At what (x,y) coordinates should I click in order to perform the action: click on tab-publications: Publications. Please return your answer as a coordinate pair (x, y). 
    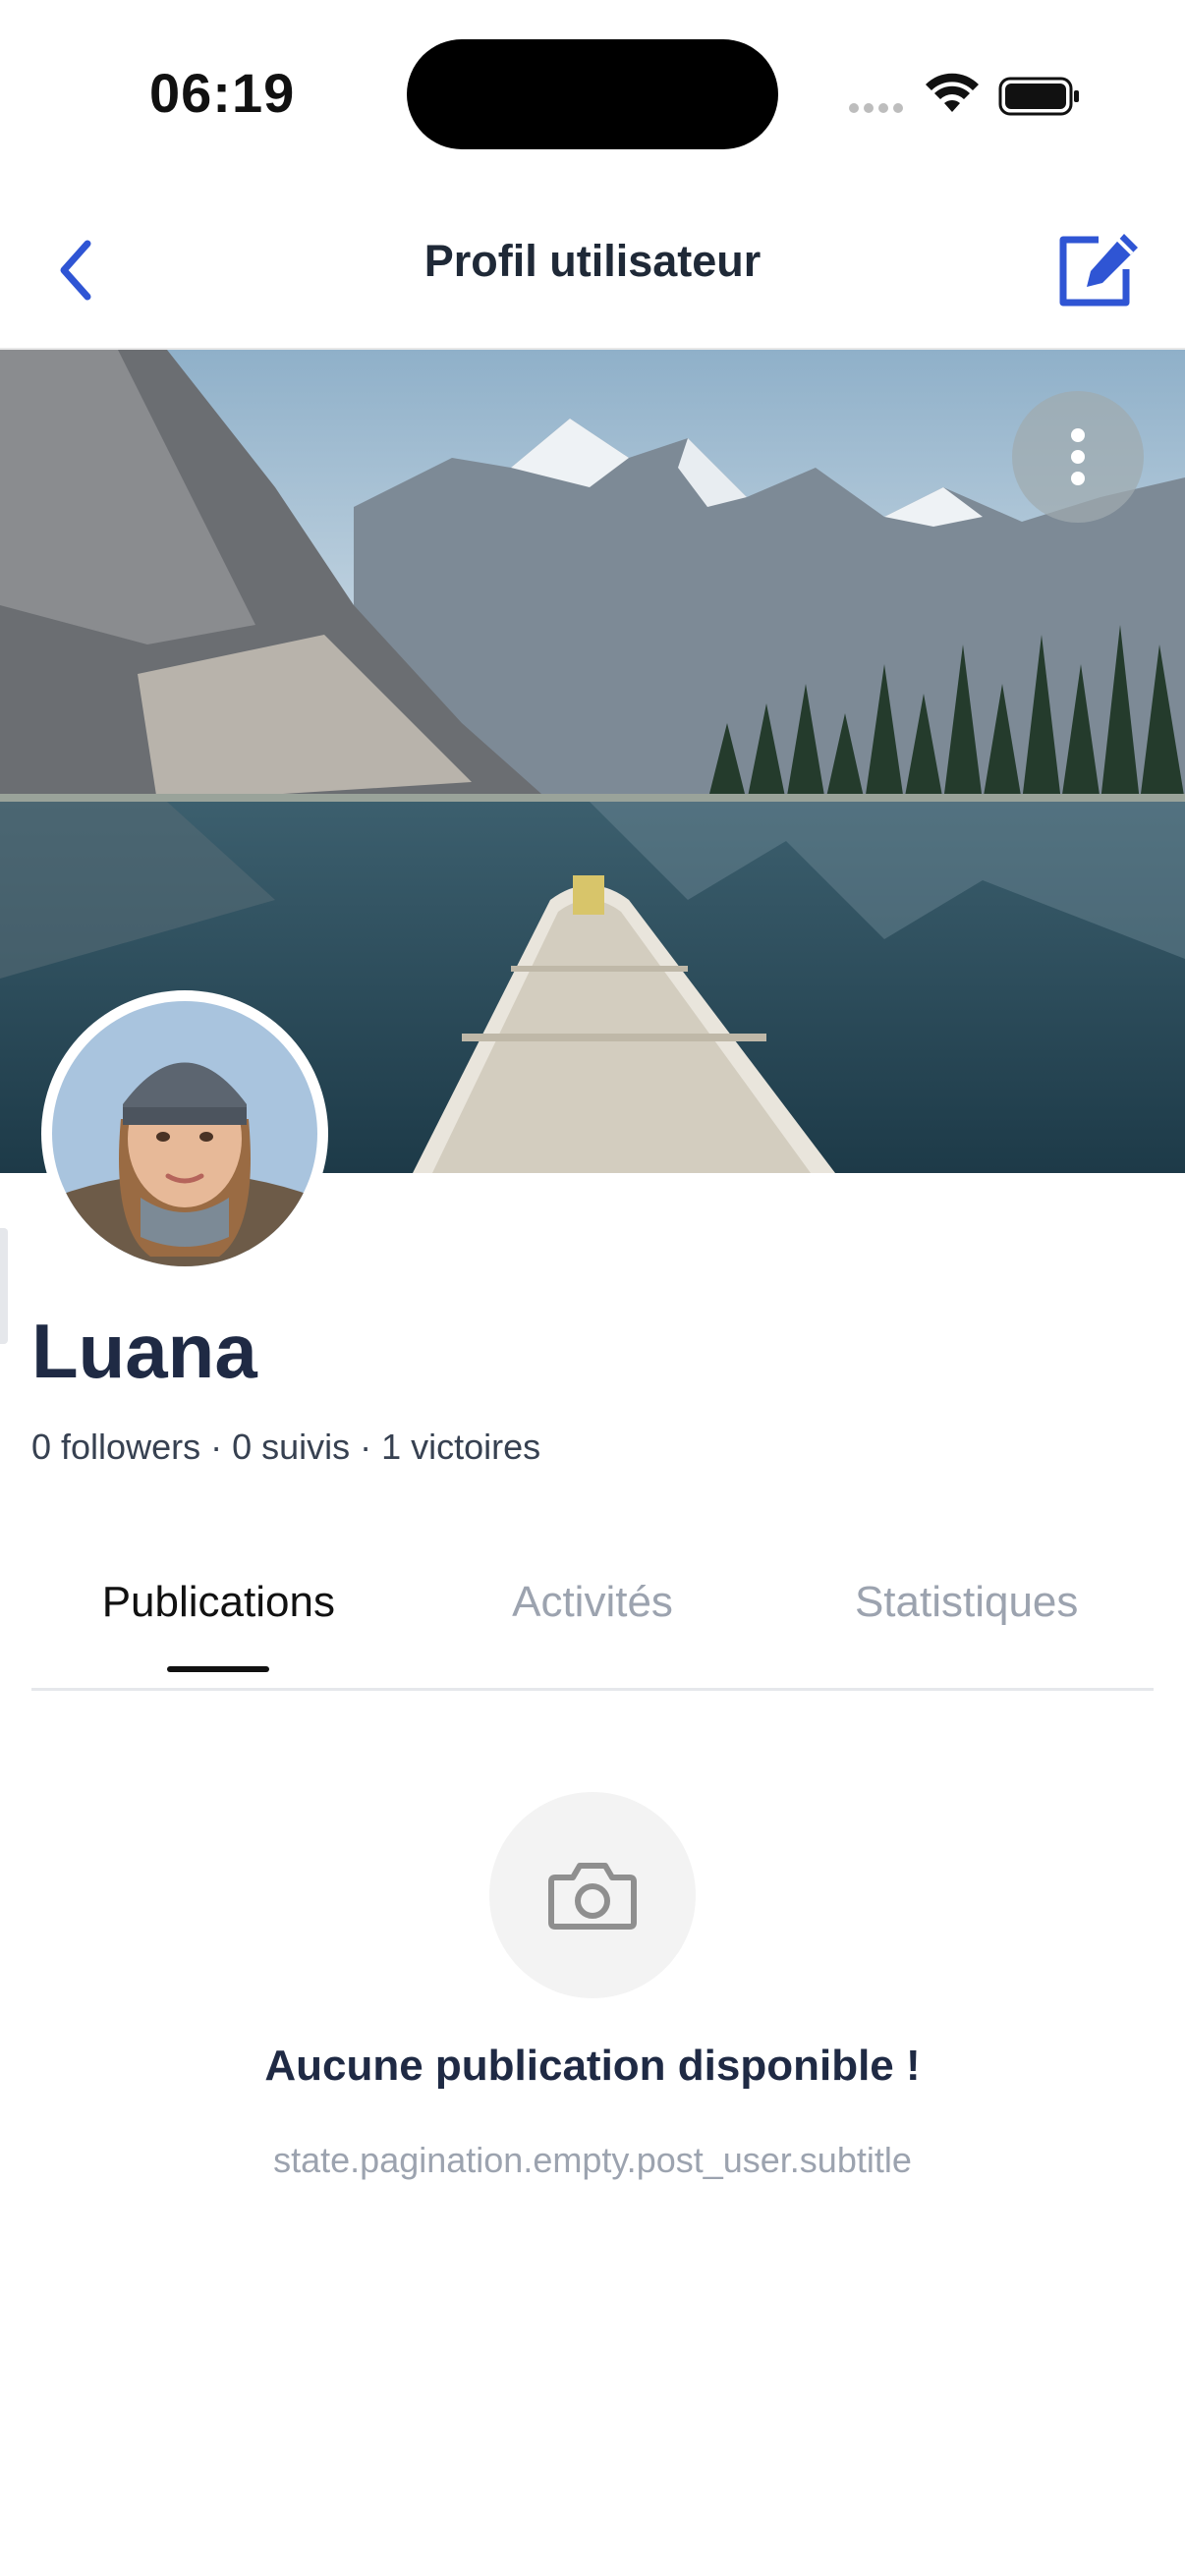
    Looking at the image, I should click on (219, 1625).